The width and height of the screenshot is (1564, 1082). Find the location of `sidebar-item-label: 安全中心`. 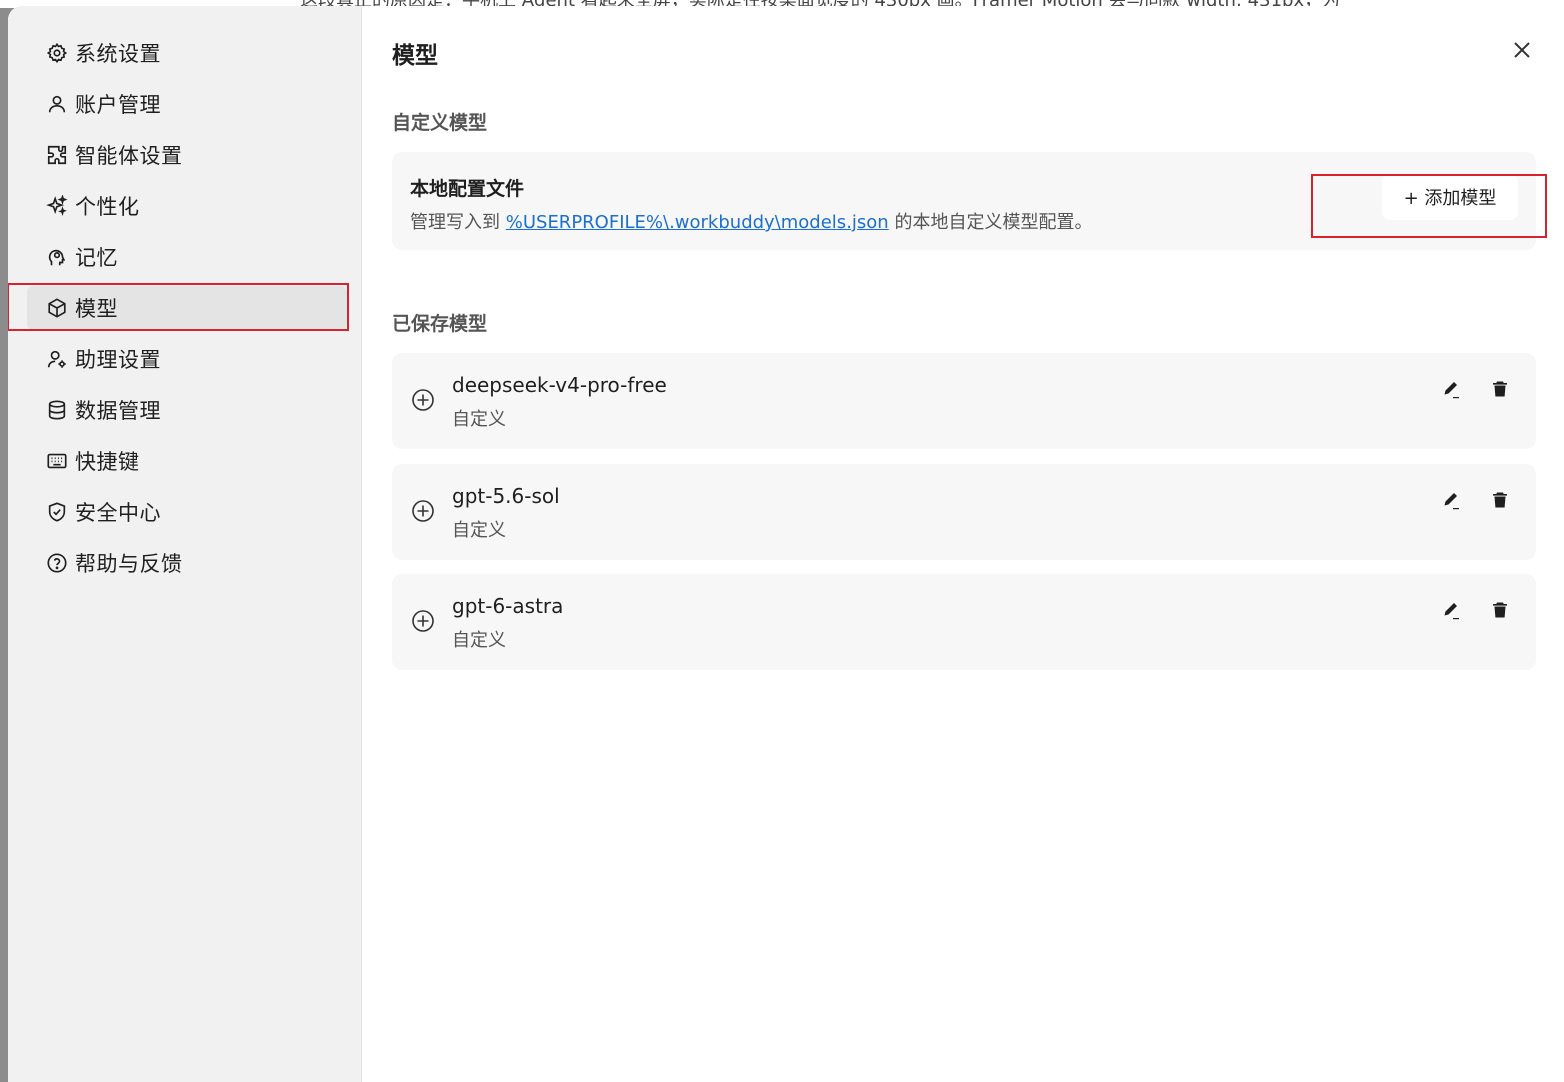

sidebar-item-label: 安全中心 is located at coordinates (118, 513).